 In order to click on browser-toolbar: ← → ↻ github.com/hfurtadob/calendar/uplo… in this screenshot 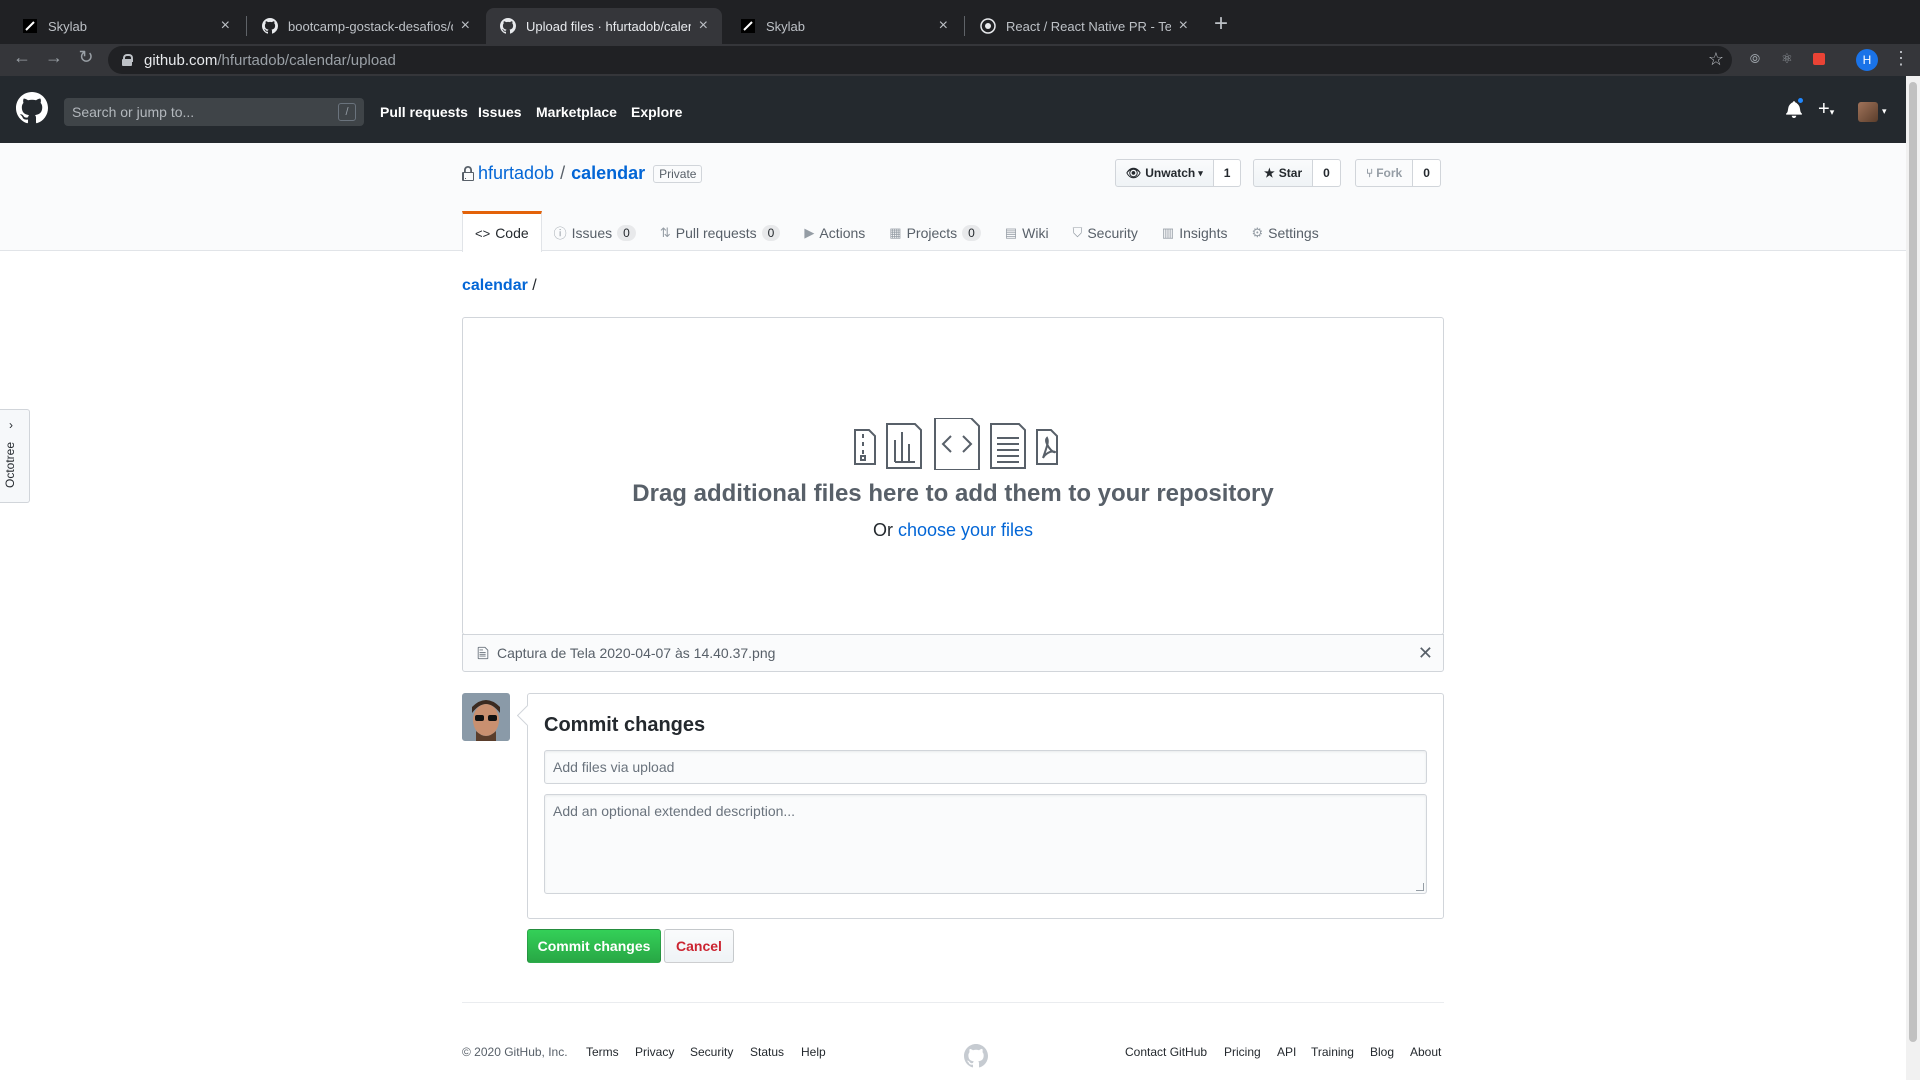, I will do `click(960, 60)`.